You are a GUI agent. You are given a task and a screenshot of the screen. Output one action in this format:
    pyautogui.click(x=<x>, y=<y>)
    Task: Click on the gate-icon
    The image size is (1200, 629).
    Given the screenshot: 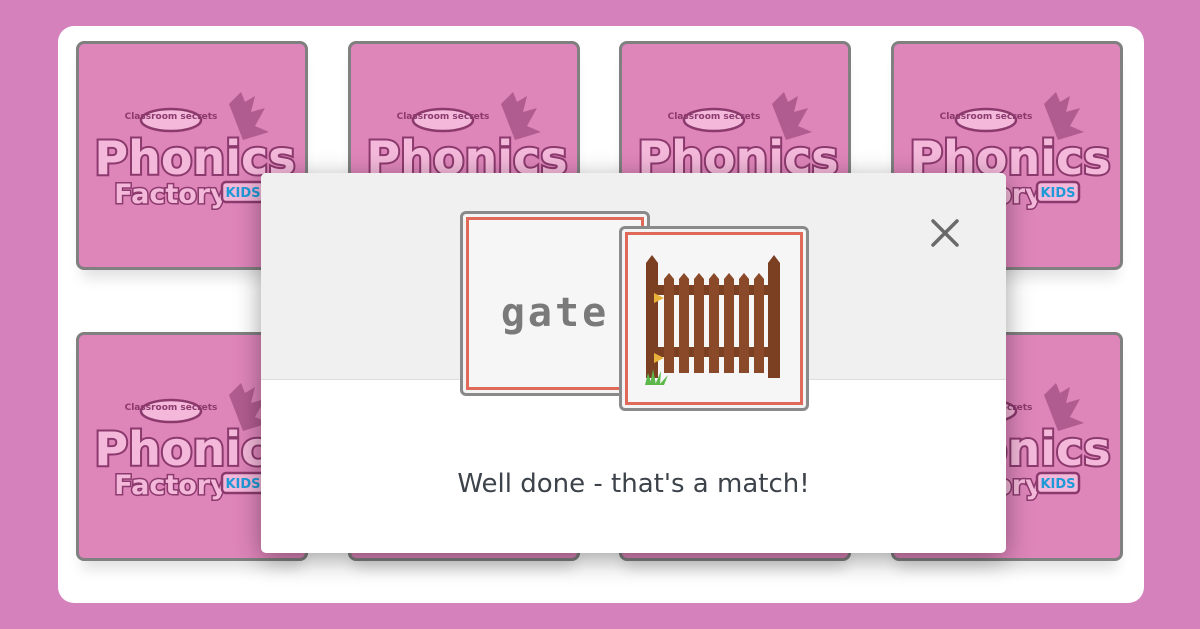 What is the action you would take?
    pyautogui.click(x=712, y=320)
    